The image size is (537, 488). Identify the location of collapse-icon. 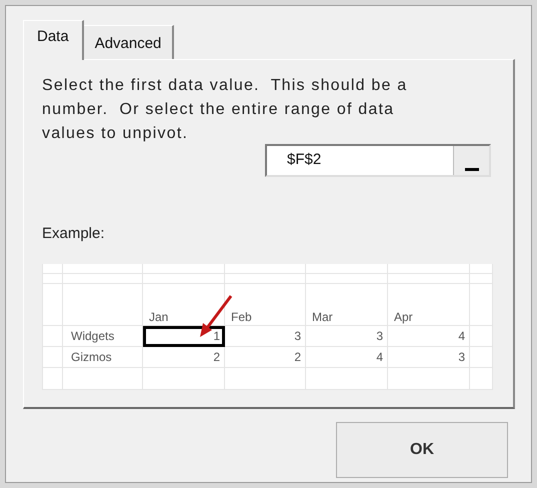
(471, 169).